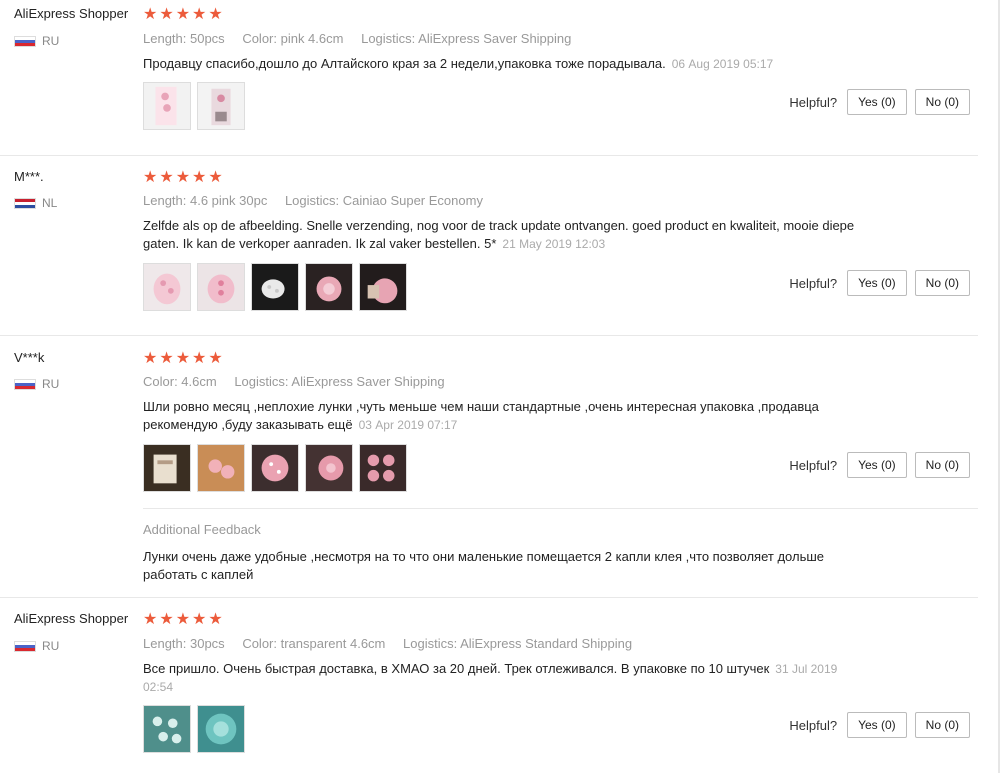 This screenshot has height=773, width=1000. I want to click on reviewer-name: M***., so click(29, 176).